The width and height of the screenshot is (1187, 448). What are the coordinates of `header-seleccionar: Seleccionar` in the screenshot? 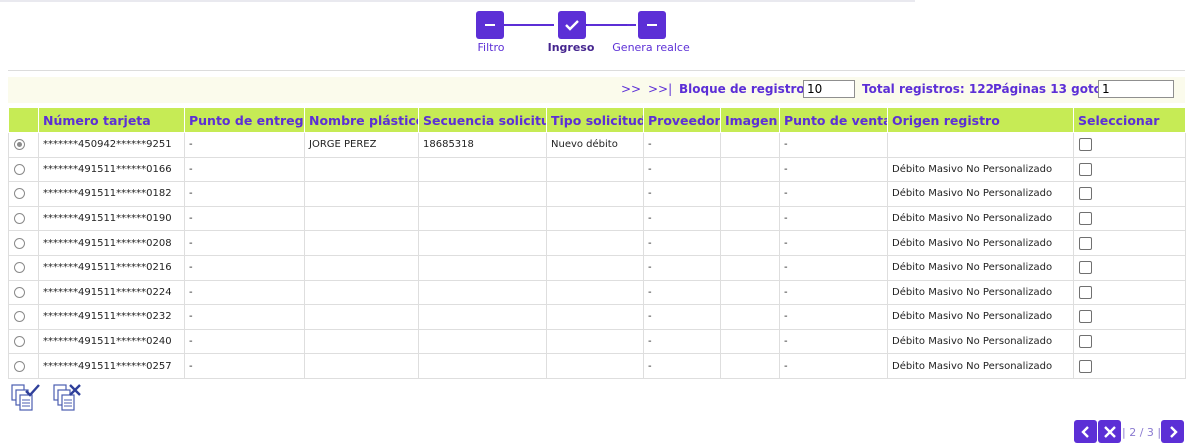 It's located at (1129, 120).